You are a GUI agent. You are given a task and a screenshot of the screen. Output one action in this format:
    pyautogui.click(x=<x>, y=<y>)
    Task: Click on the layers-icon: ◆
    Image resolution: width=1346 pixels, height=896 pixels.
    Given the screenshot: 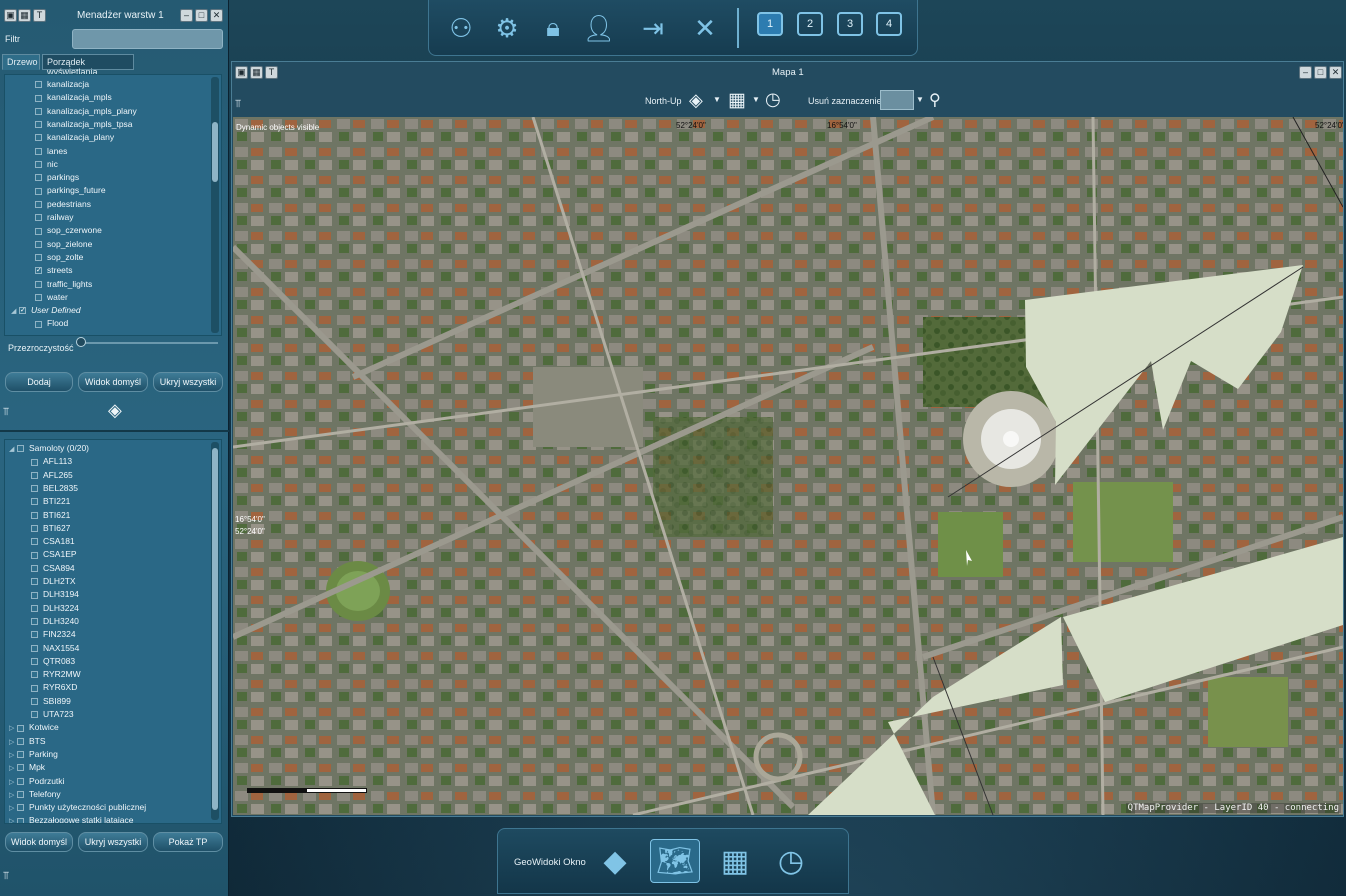 What is the action you would take?
    pyautogui.click(x=615, y=861)
    